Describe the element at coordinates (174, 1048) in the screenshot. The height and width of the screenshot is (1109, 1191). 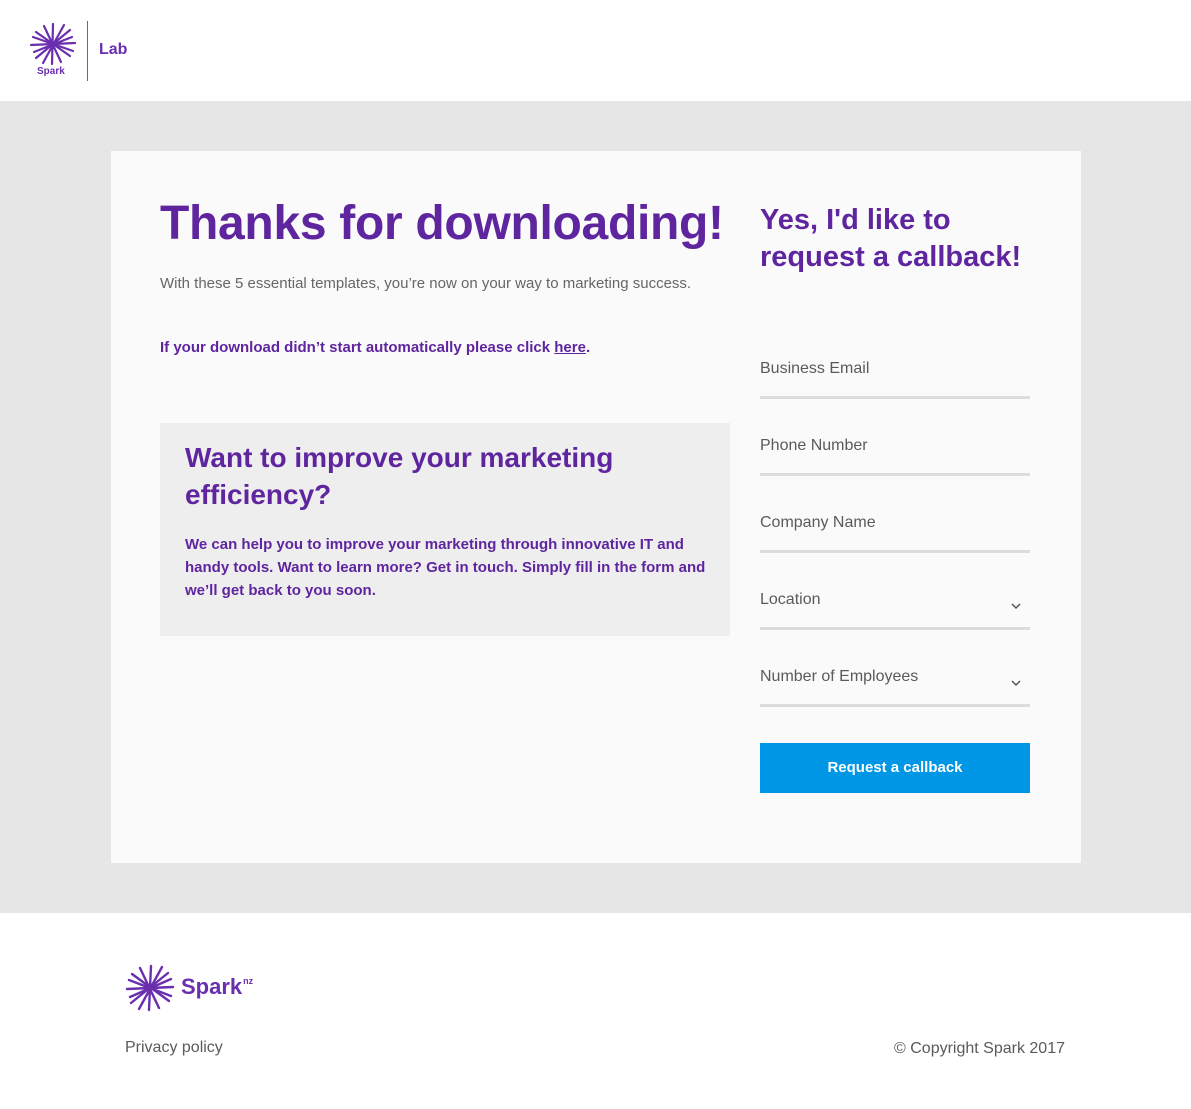
I see `privacy-policy-link: Privacy policy` at that location.